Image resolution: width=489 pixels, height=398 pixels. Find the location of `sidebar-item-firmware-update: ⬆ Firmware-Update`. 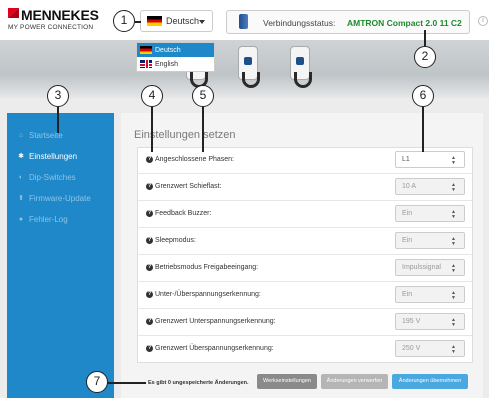

sidebar-item-firmware-update: ⬆ Firmware-Update is located at coordinates (60, 198).